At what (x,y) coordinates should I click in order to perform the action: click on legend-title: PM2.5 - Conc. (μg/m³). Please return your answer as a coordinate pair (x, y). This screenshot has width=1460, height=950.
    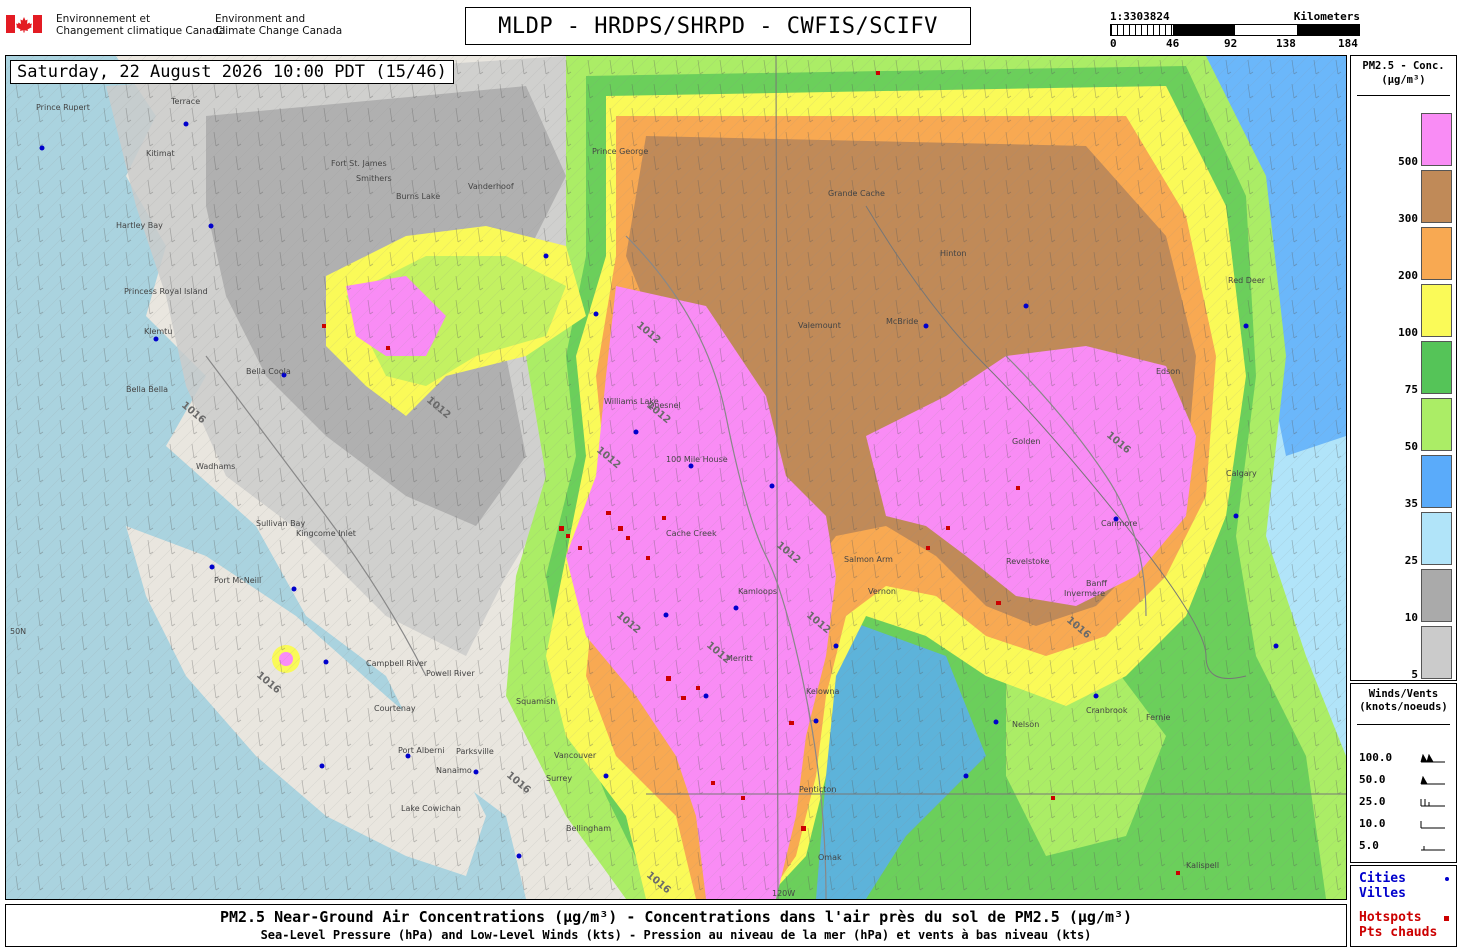
    Looking at the image, I should click on (1403, 73).